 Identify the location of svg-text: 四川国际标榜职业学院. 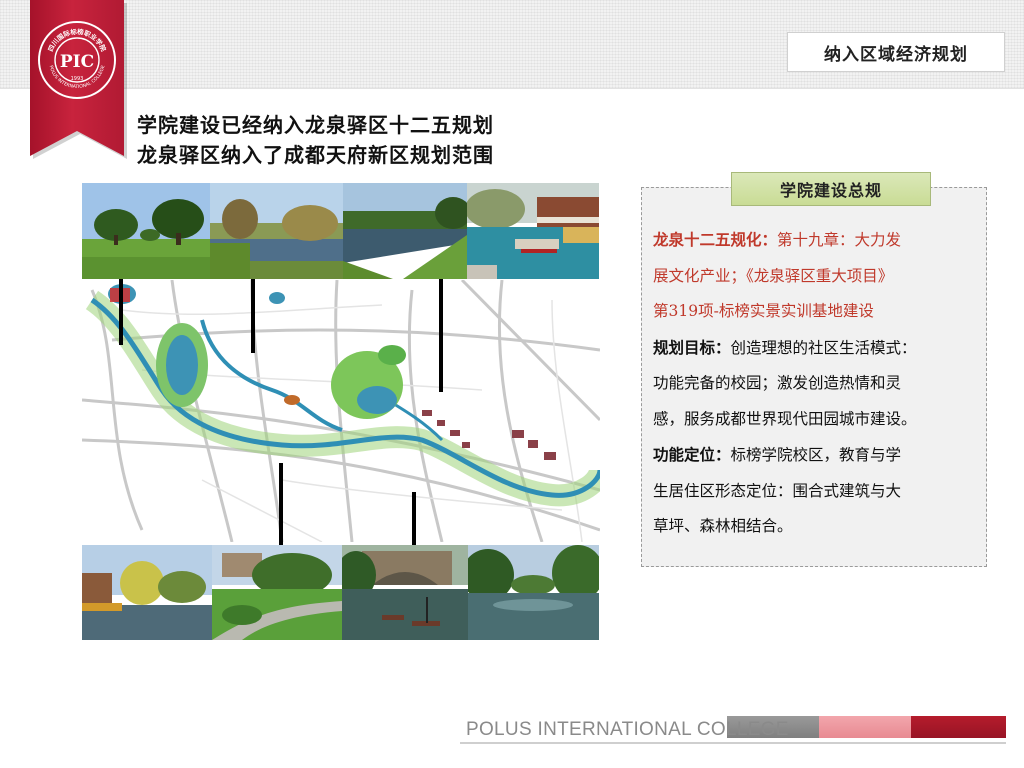
(78, 40).